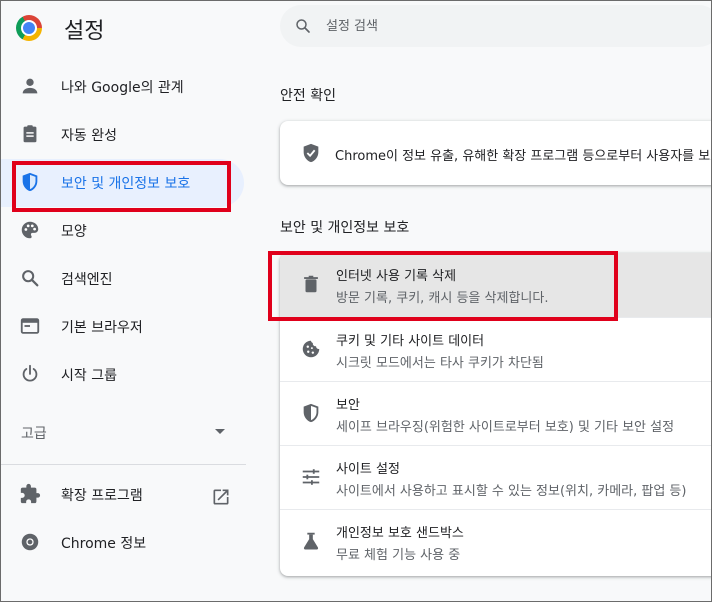 The image size is (712, 602). What do you see at coordinates (221, 497) in the screenshot?
I see `open-in-new-icon` at bounding box center [221, 497].